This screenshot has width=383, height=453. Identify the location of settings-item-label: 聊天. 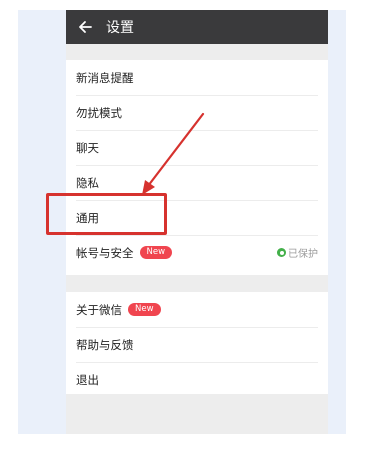
(87, 147).